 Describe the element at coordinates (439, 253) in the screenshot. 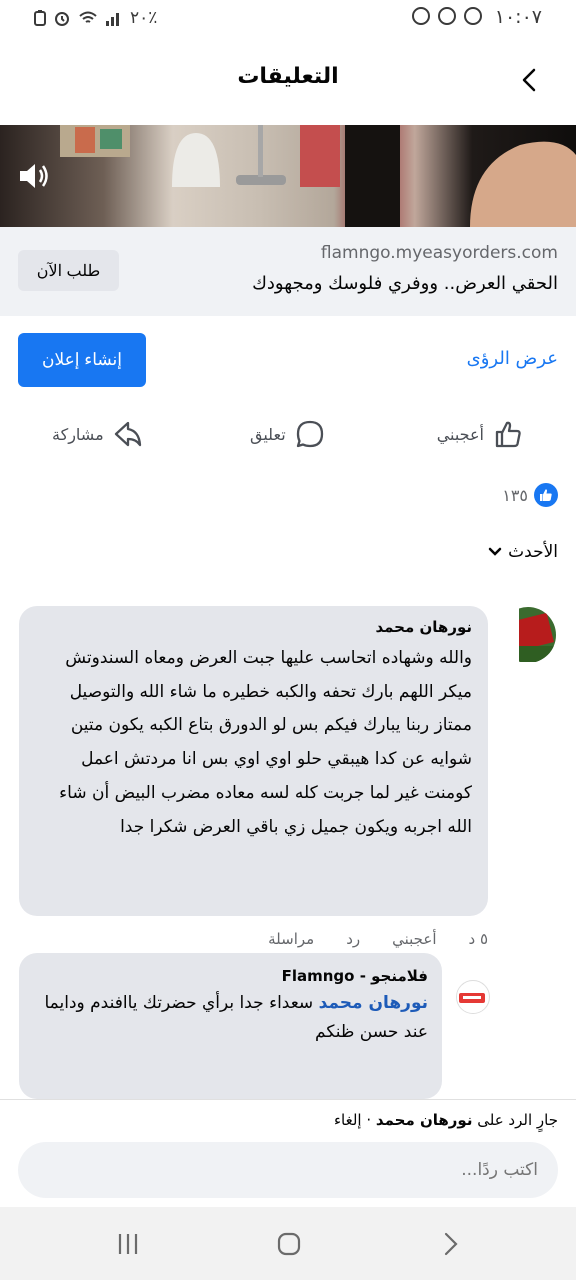

I see `link-domain: flamngo.myeasyorders.com` at that location.